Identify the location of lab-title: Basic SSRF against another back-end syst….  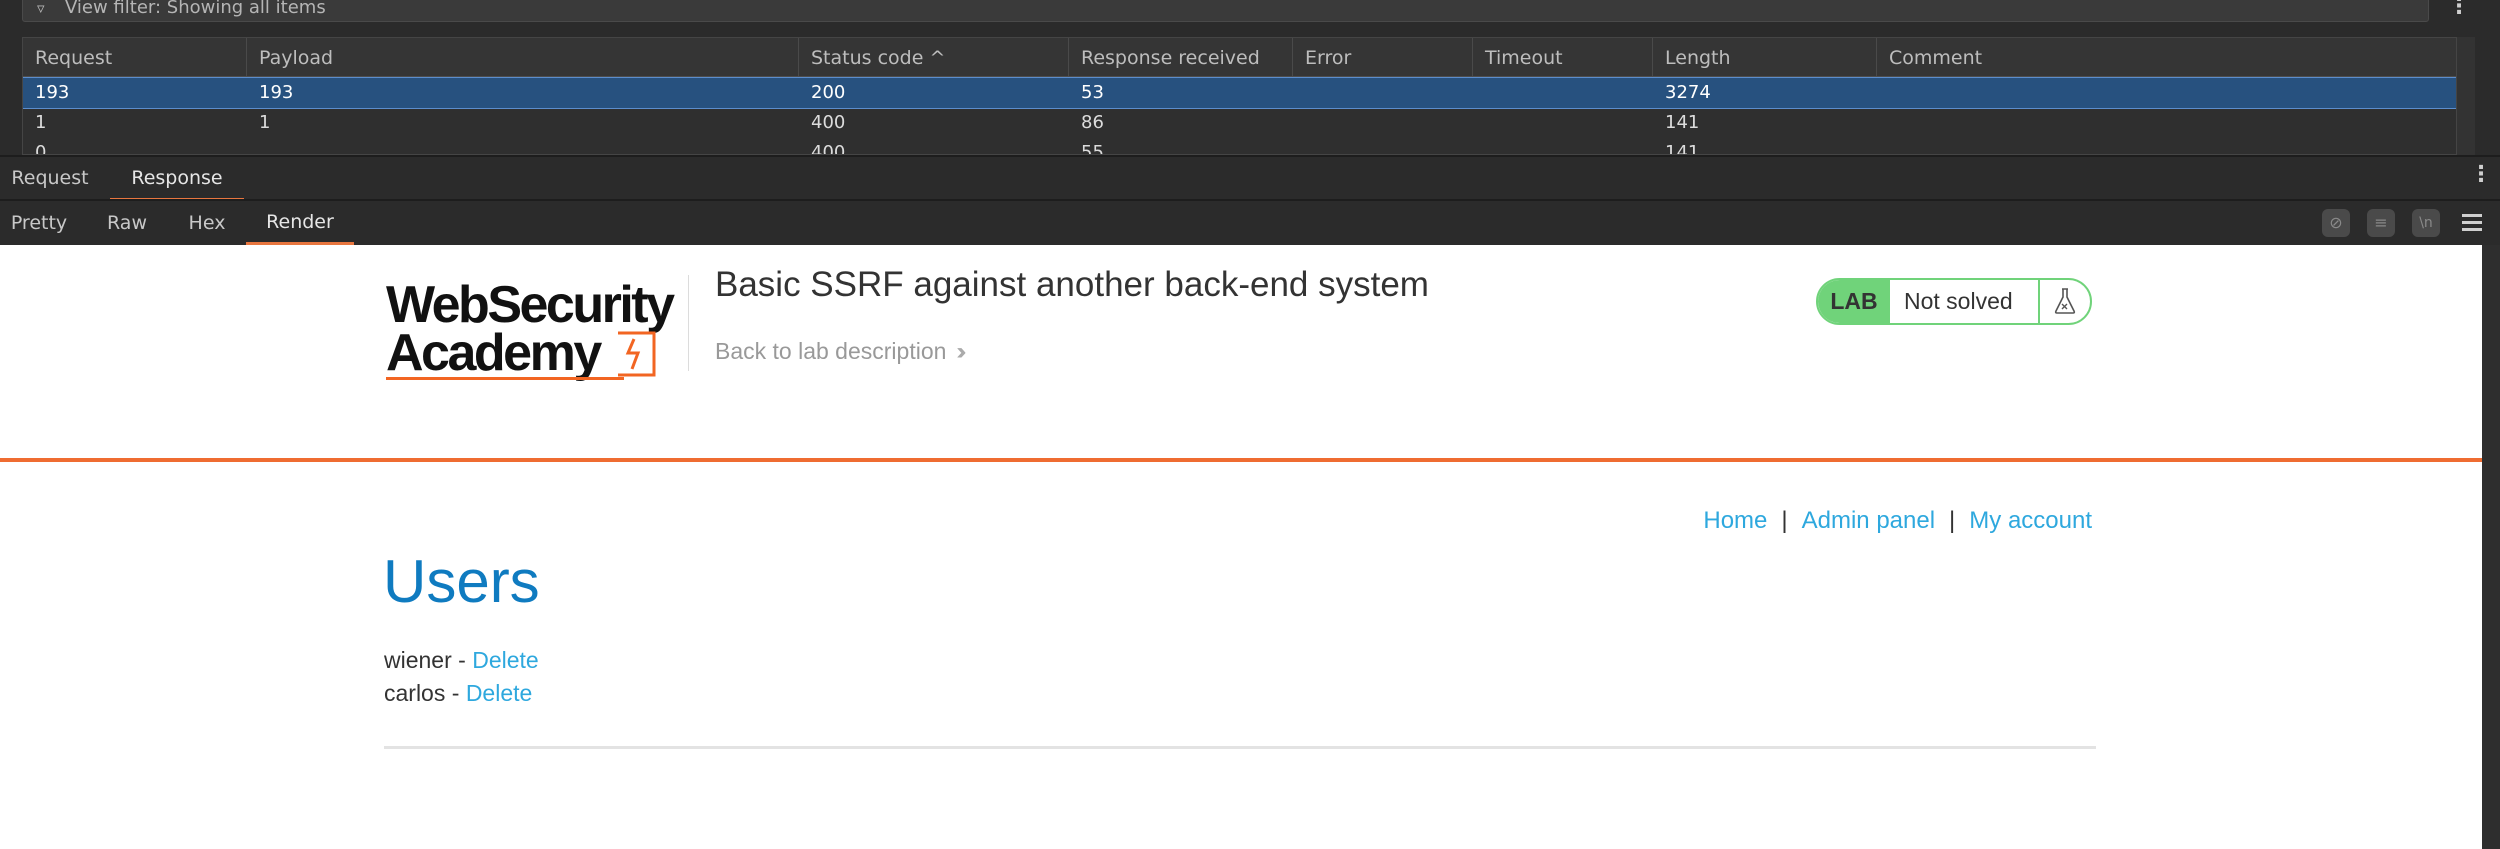
(1072, 284).